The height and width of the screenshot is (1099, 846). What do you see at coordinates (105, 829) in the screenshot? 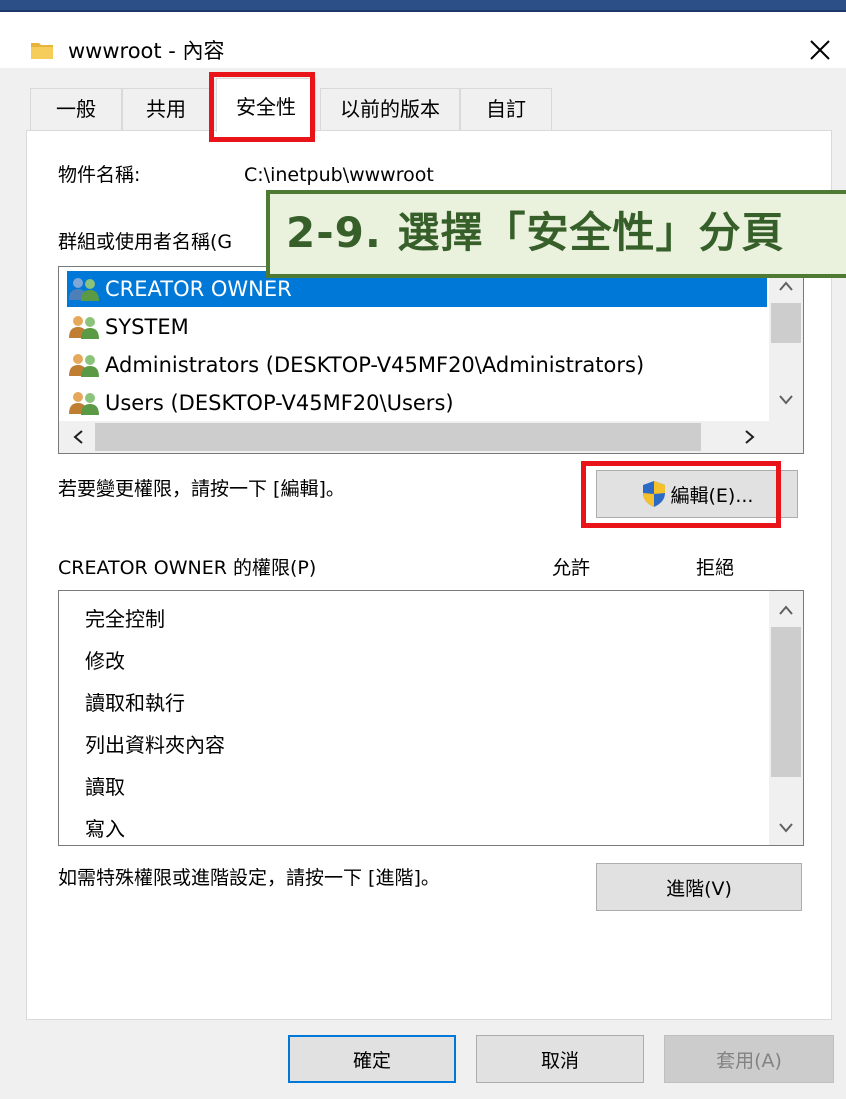
I see `permission-item: 寫入` at bounding box center [105, 829].